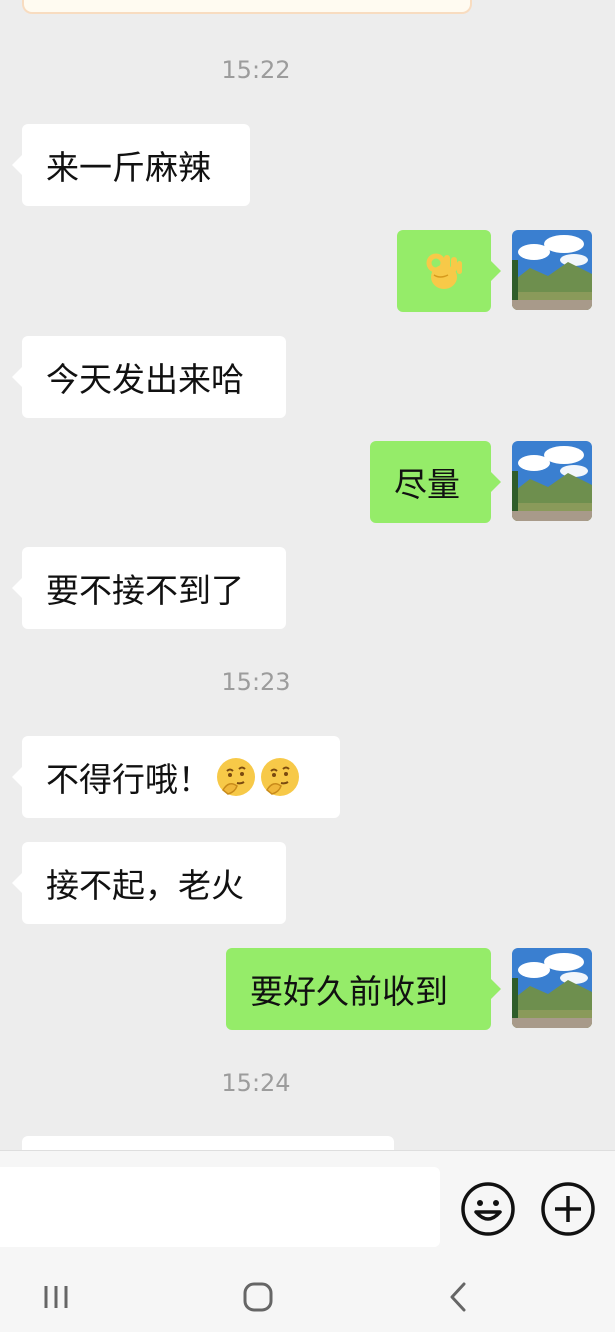 This screenshot has width=615, height=1332. Describe the element at coordinates (568, 1209) in the screenshot. I see `plus-circle-icon` at that location.